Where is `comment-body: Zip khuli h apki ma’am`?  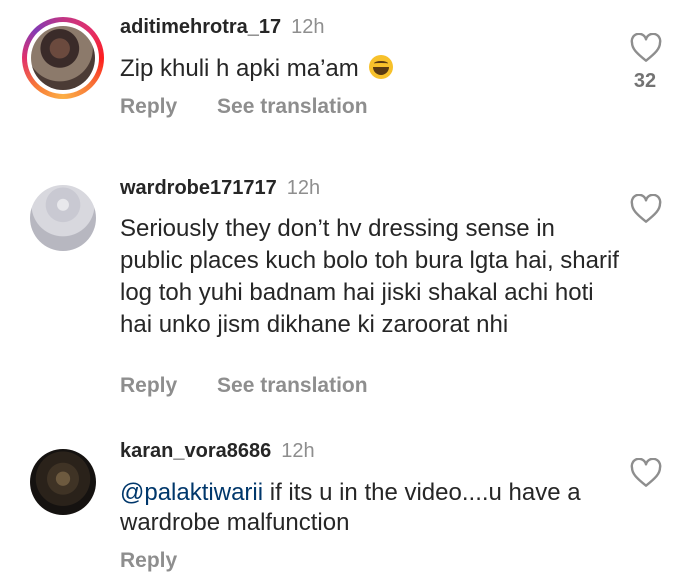
comment-body: Zip khuli h apki ma’am is located at coordinates (239, 68).